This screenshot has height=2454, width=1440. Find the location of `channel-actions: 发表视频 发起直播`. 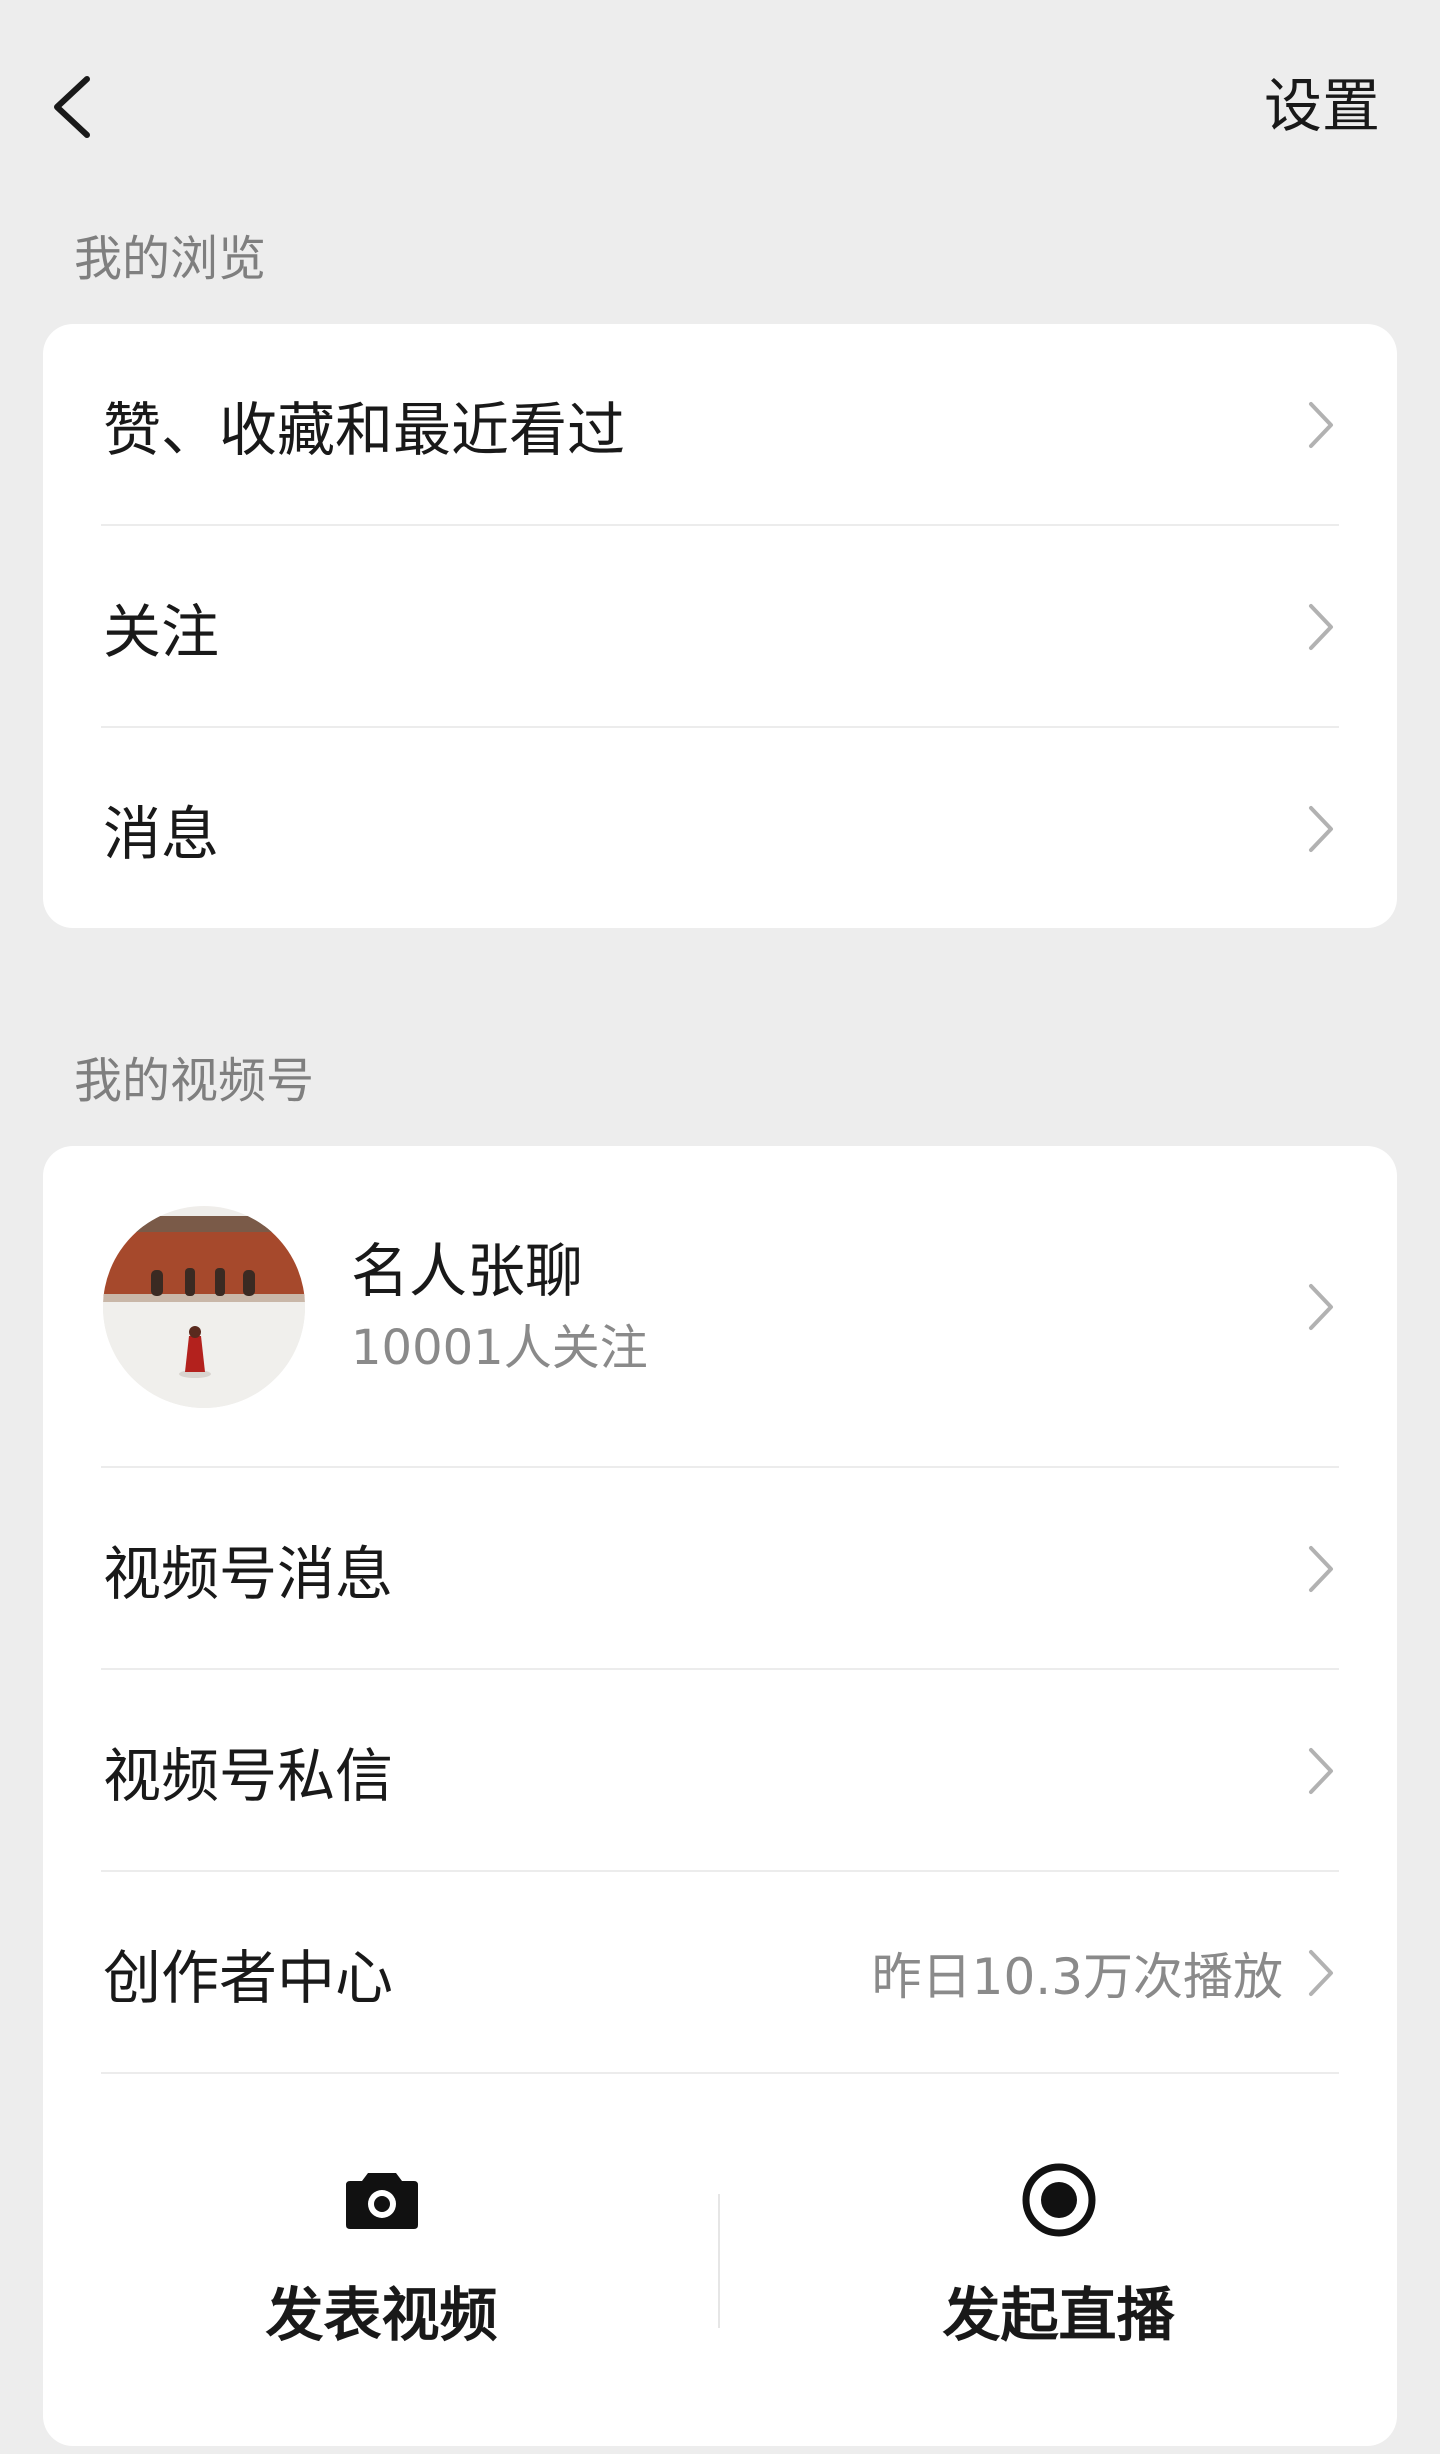

channel-actions: 发表视频 发起直播 is located at coordinates (720, 2261).